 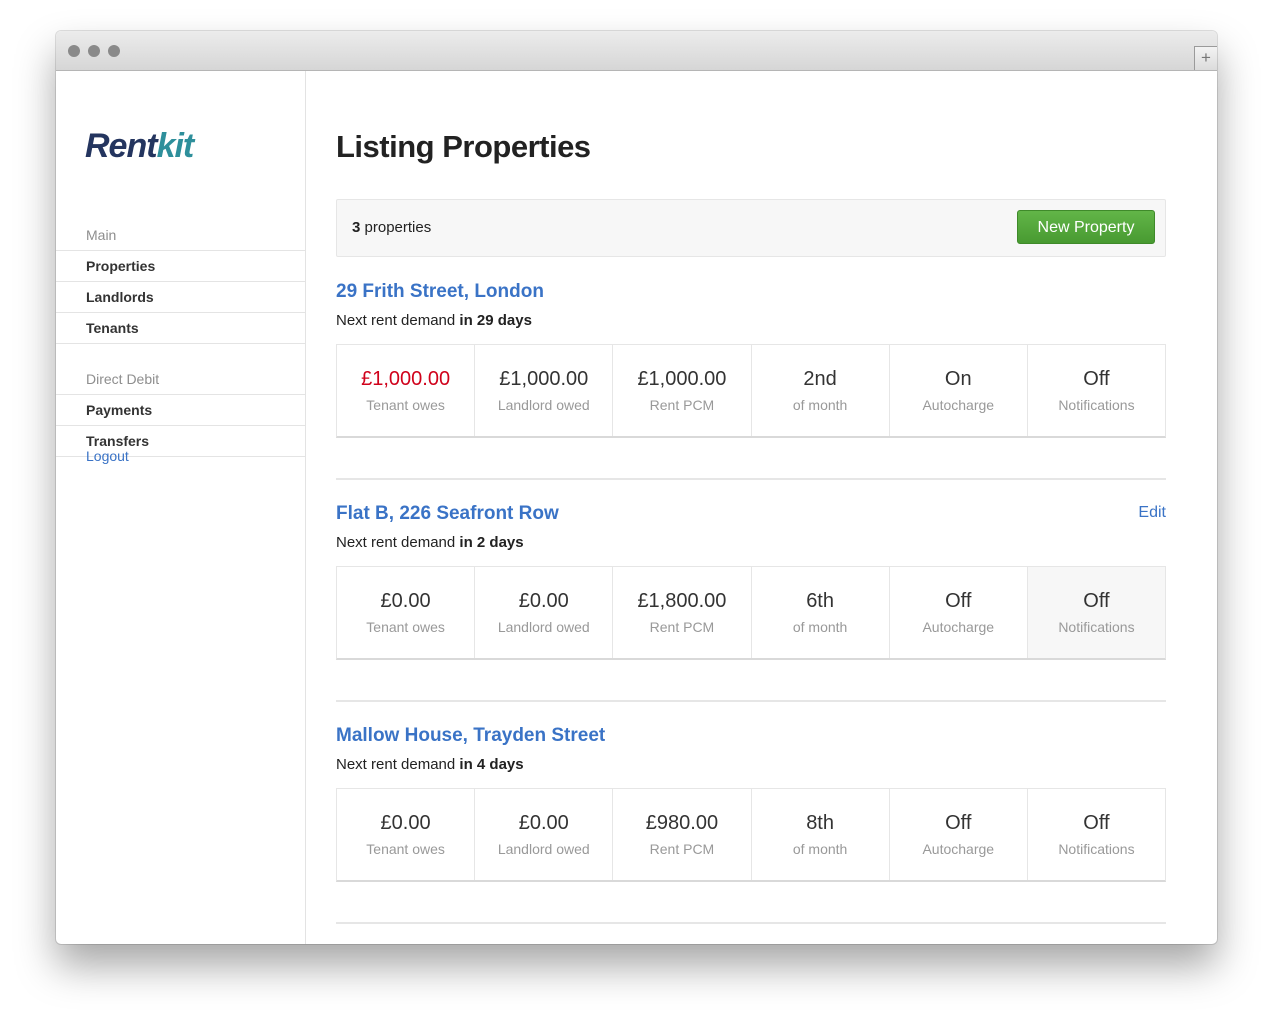 What do you see at coordinates (1205, 58) in the screenshot?
I see `new-tab-plus-icon: +` at bounding box center [1205, 58].